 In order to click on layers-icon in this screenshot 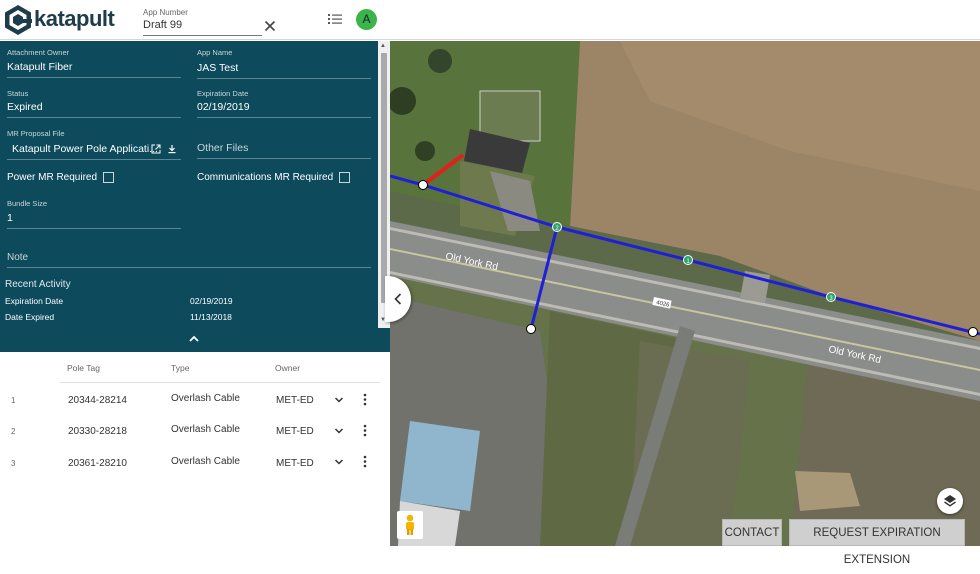, I will do `click(950, 501)`.